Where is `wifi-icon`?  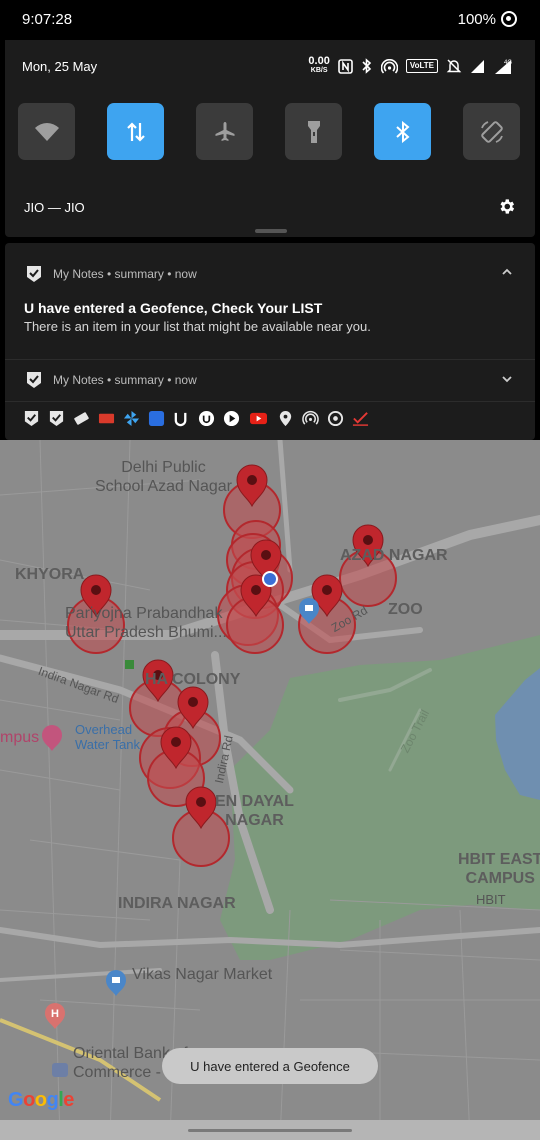 wifi-icon is located at coordinates (46, 131).